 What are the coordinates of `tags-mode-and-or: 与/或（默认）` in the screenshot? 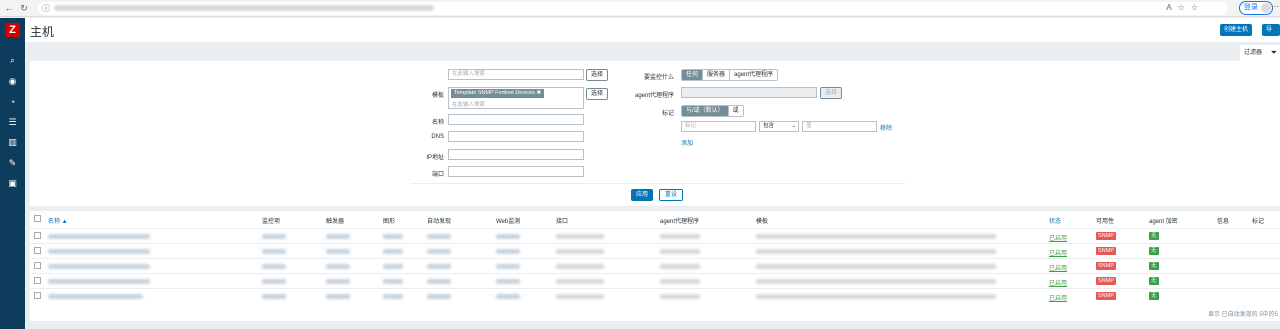 It's located at (705, 111).